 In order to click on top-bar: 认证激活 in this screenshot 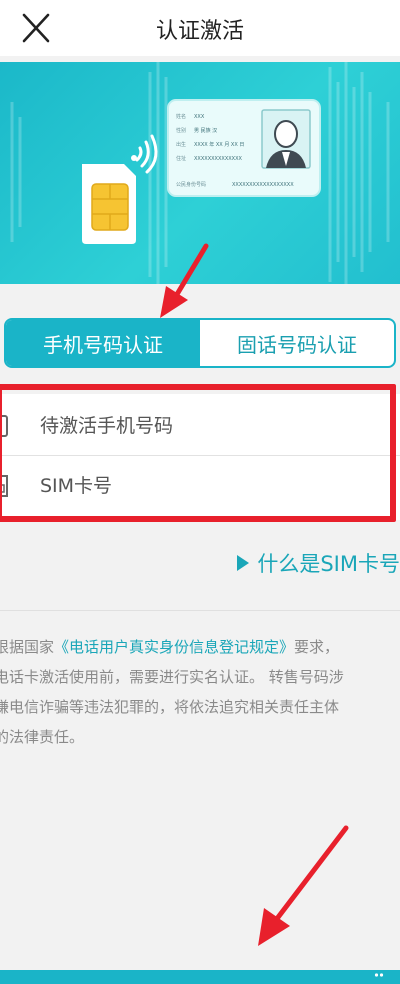, I will do `click(200, 28)`.